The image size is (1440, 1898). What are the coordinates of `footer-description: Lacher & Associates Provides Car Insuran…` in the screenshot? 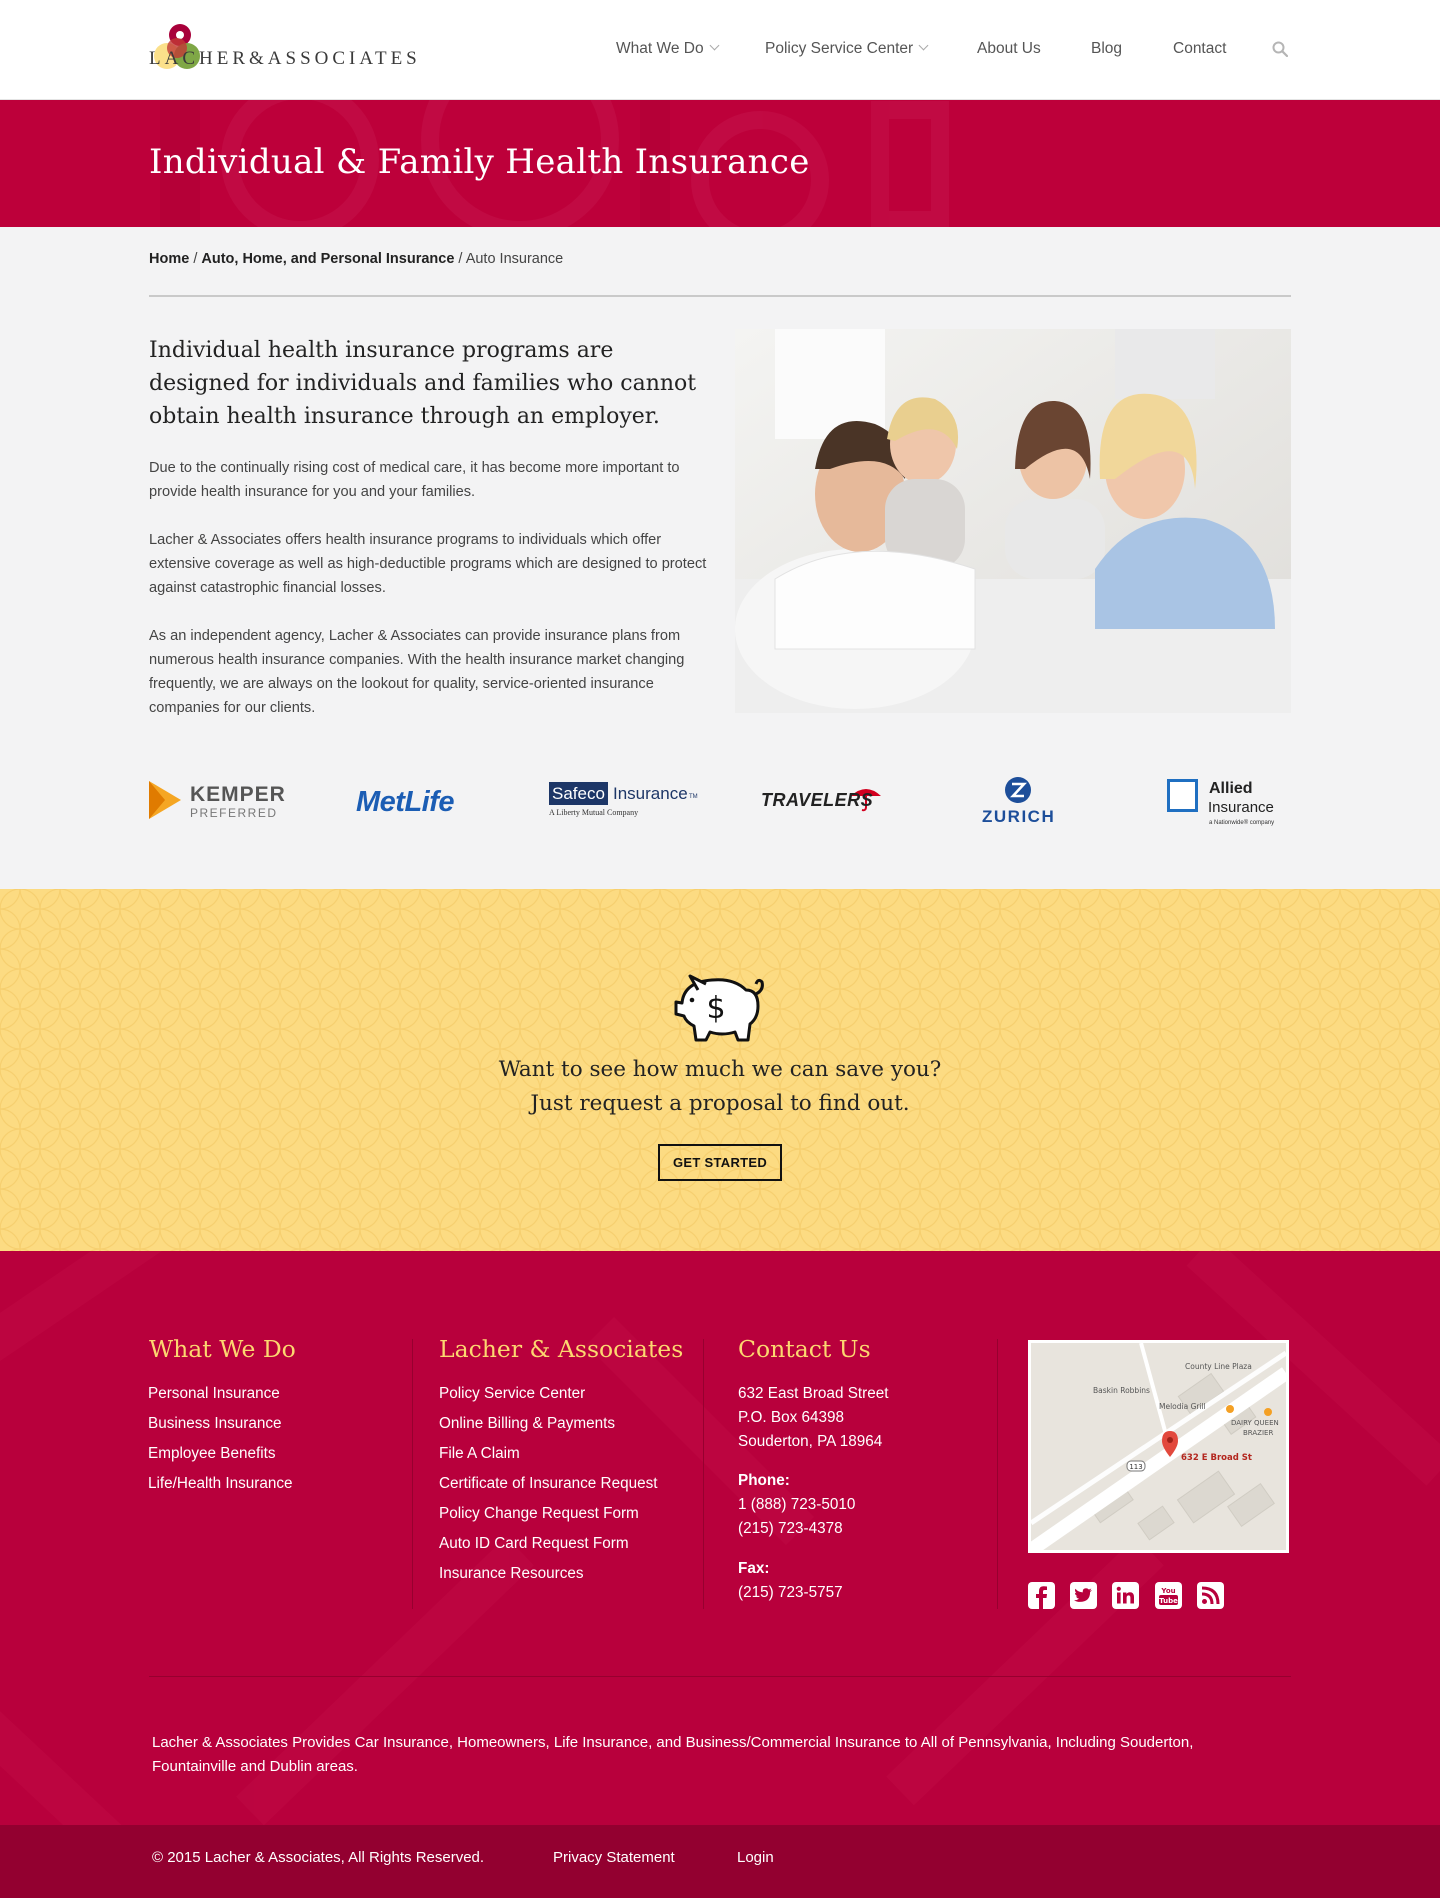 It's located at (673, 1754).